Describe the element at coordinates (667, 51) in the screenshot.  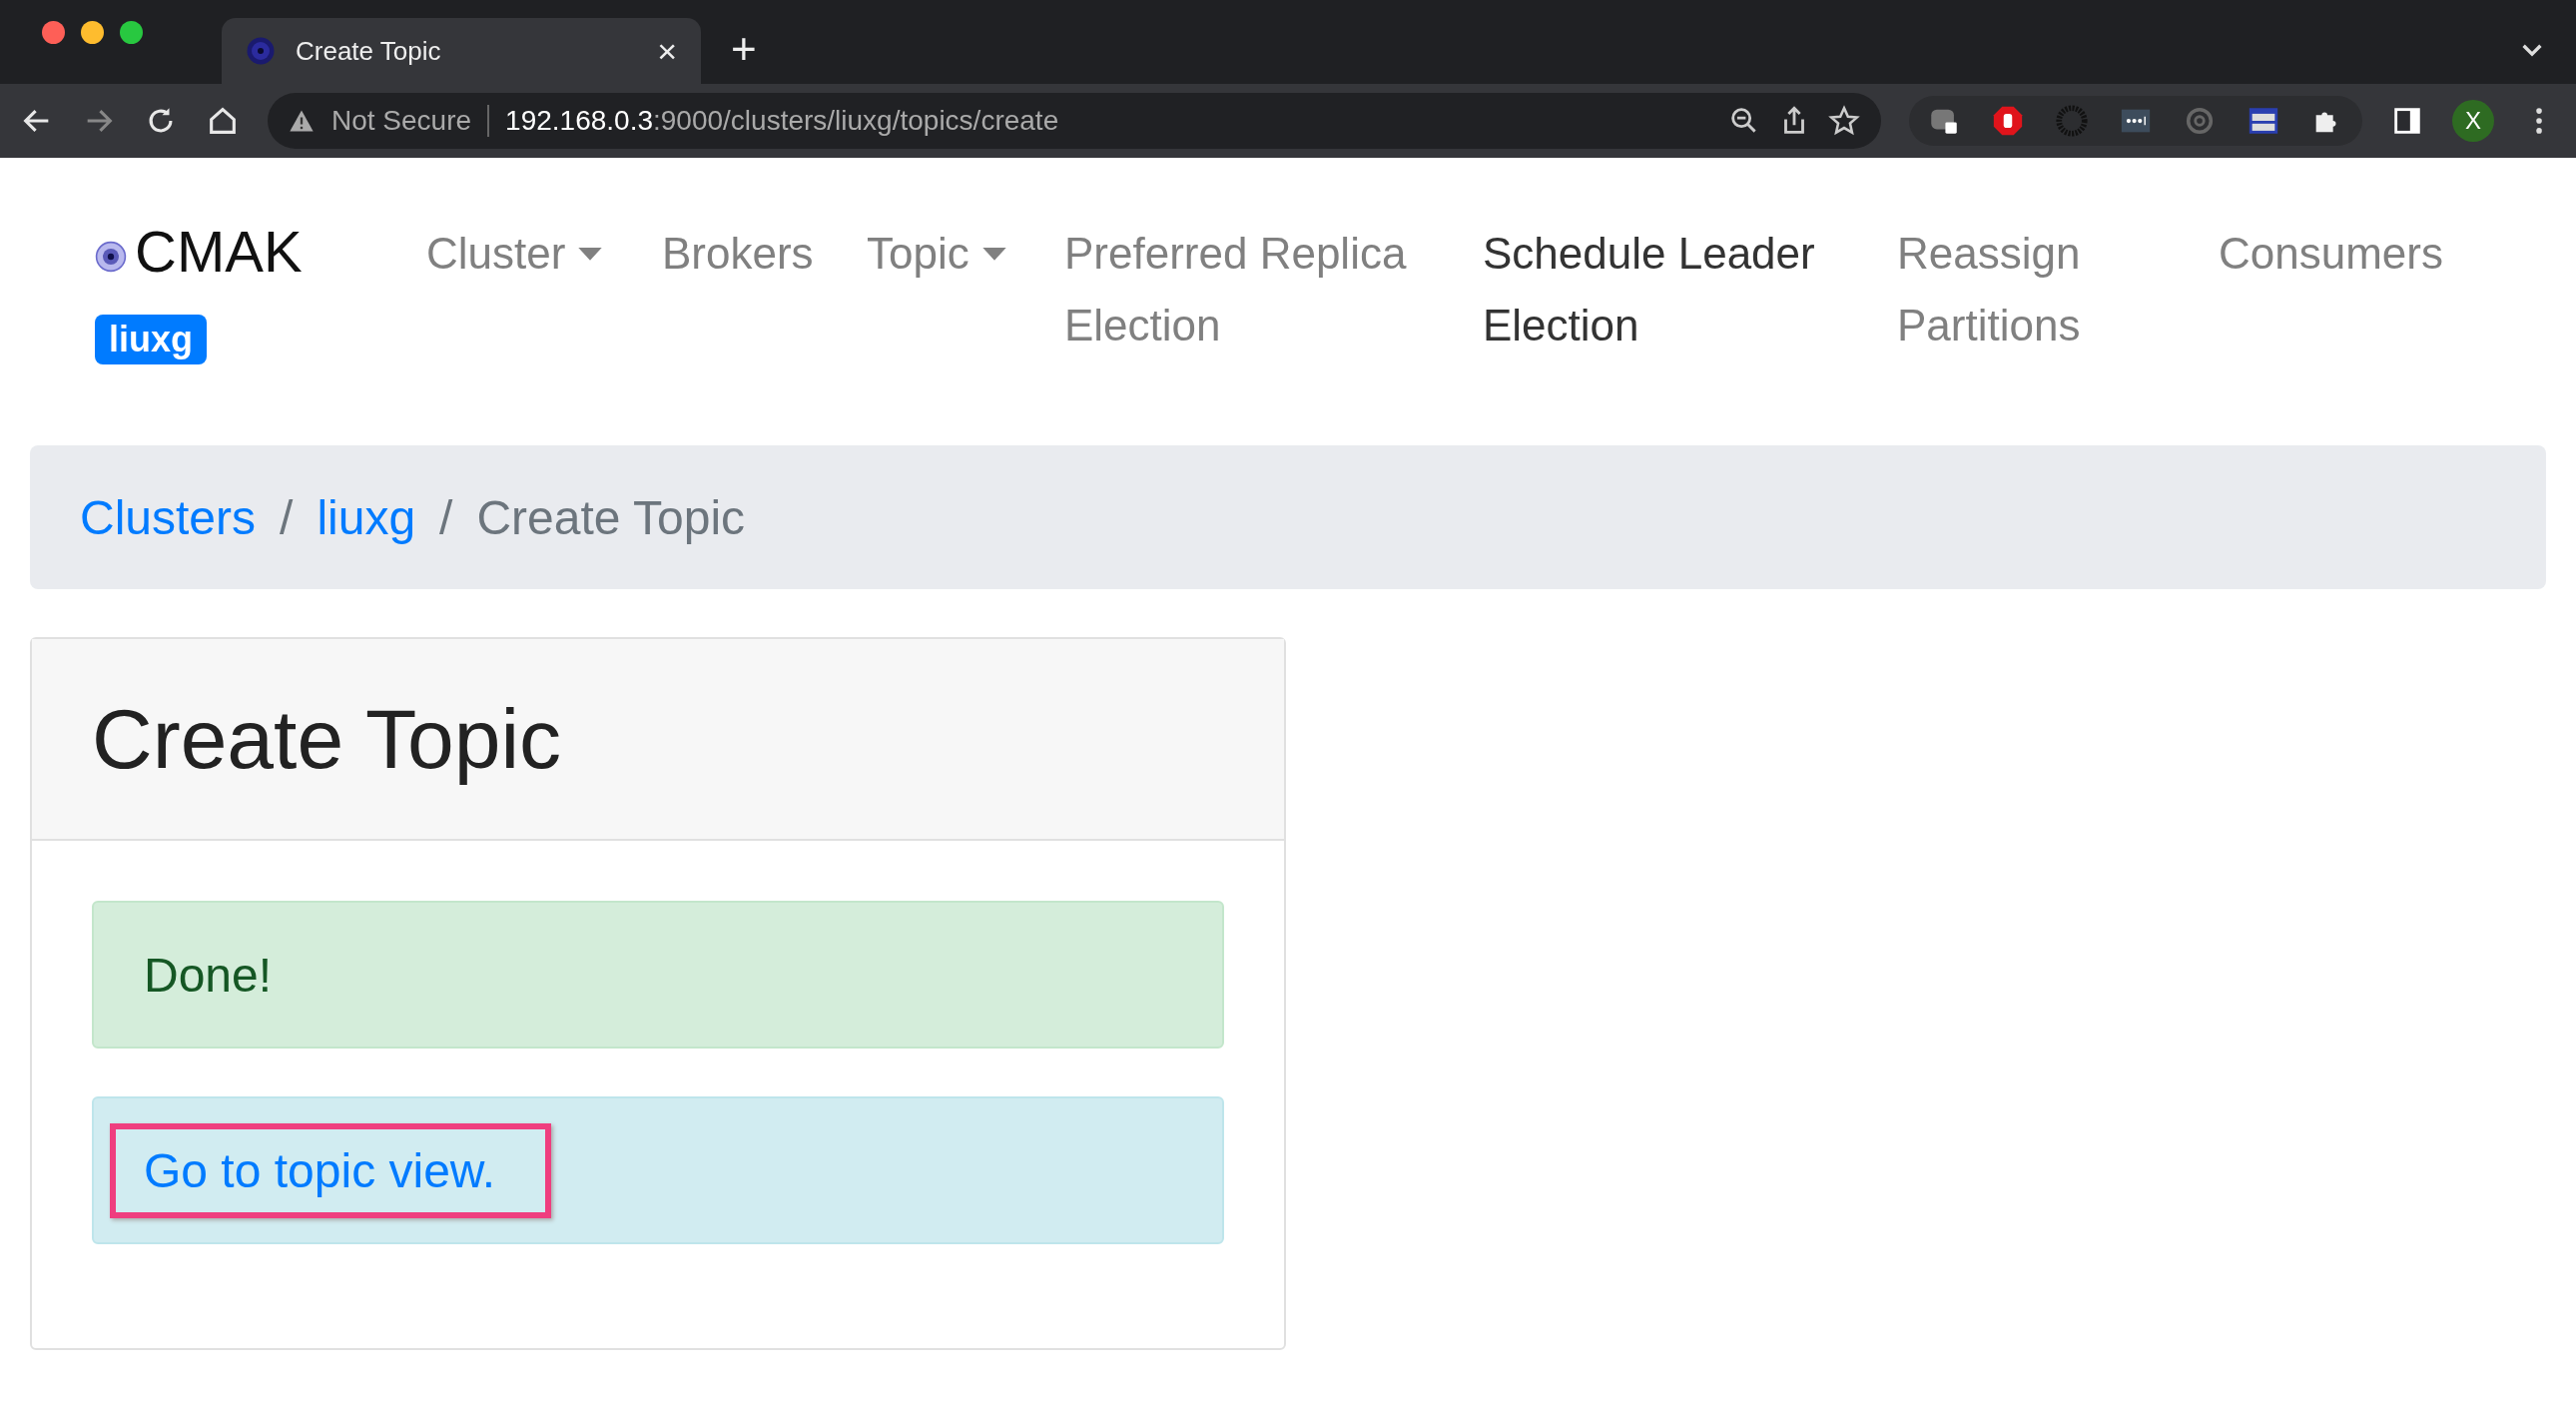
I see `close-tab-button: ×` at that location.